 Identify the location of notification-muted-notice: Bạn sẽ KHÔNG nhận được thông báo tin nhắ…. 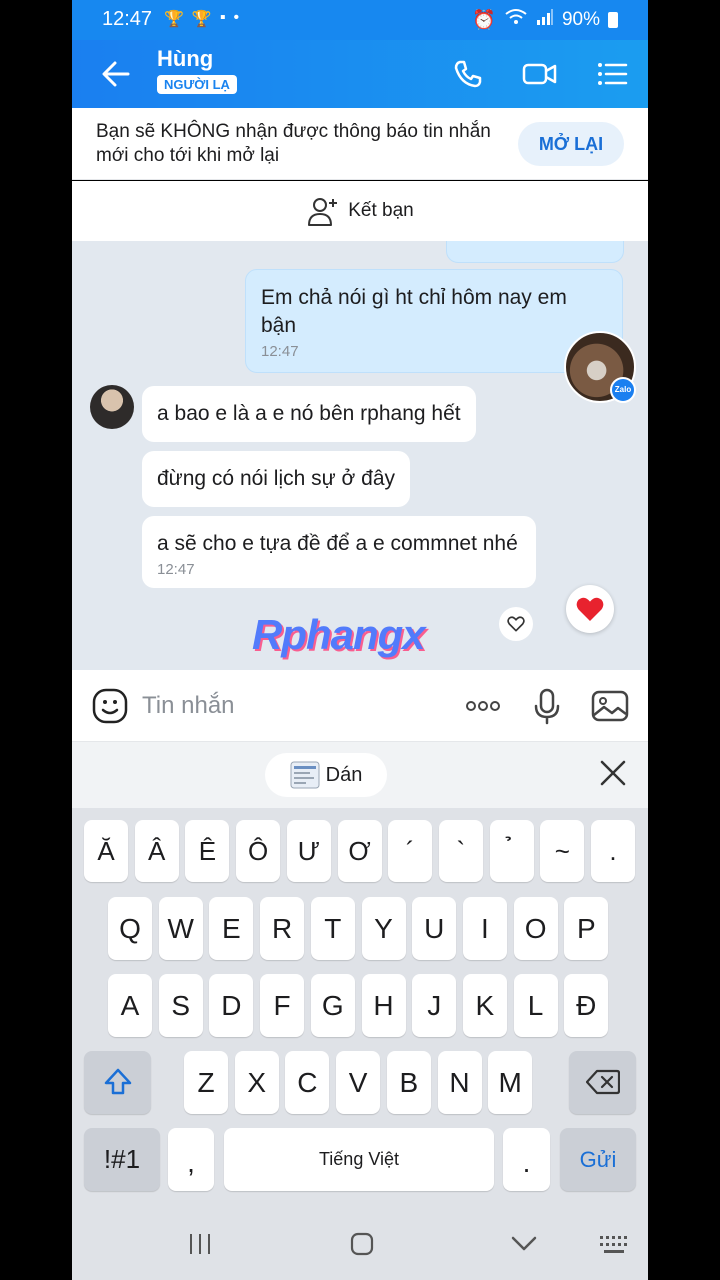
(360, 144).